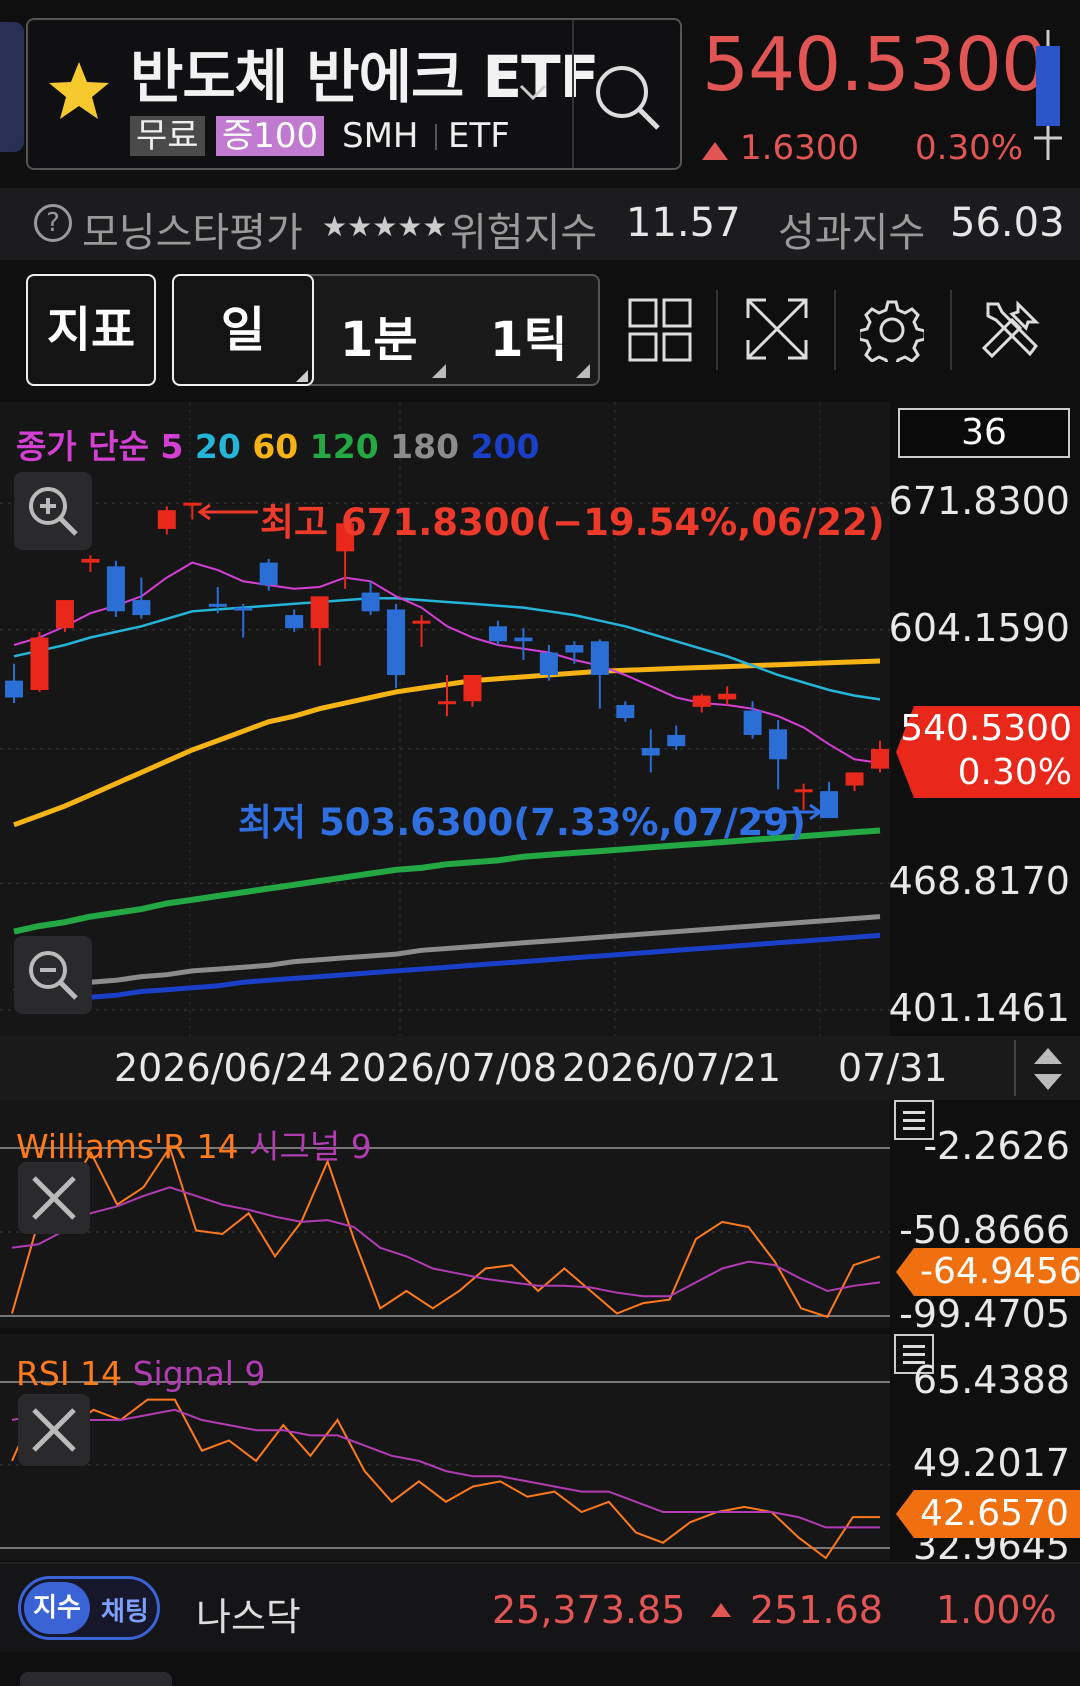  I want to click on ma-legend-5: 5, so click(172, 446).